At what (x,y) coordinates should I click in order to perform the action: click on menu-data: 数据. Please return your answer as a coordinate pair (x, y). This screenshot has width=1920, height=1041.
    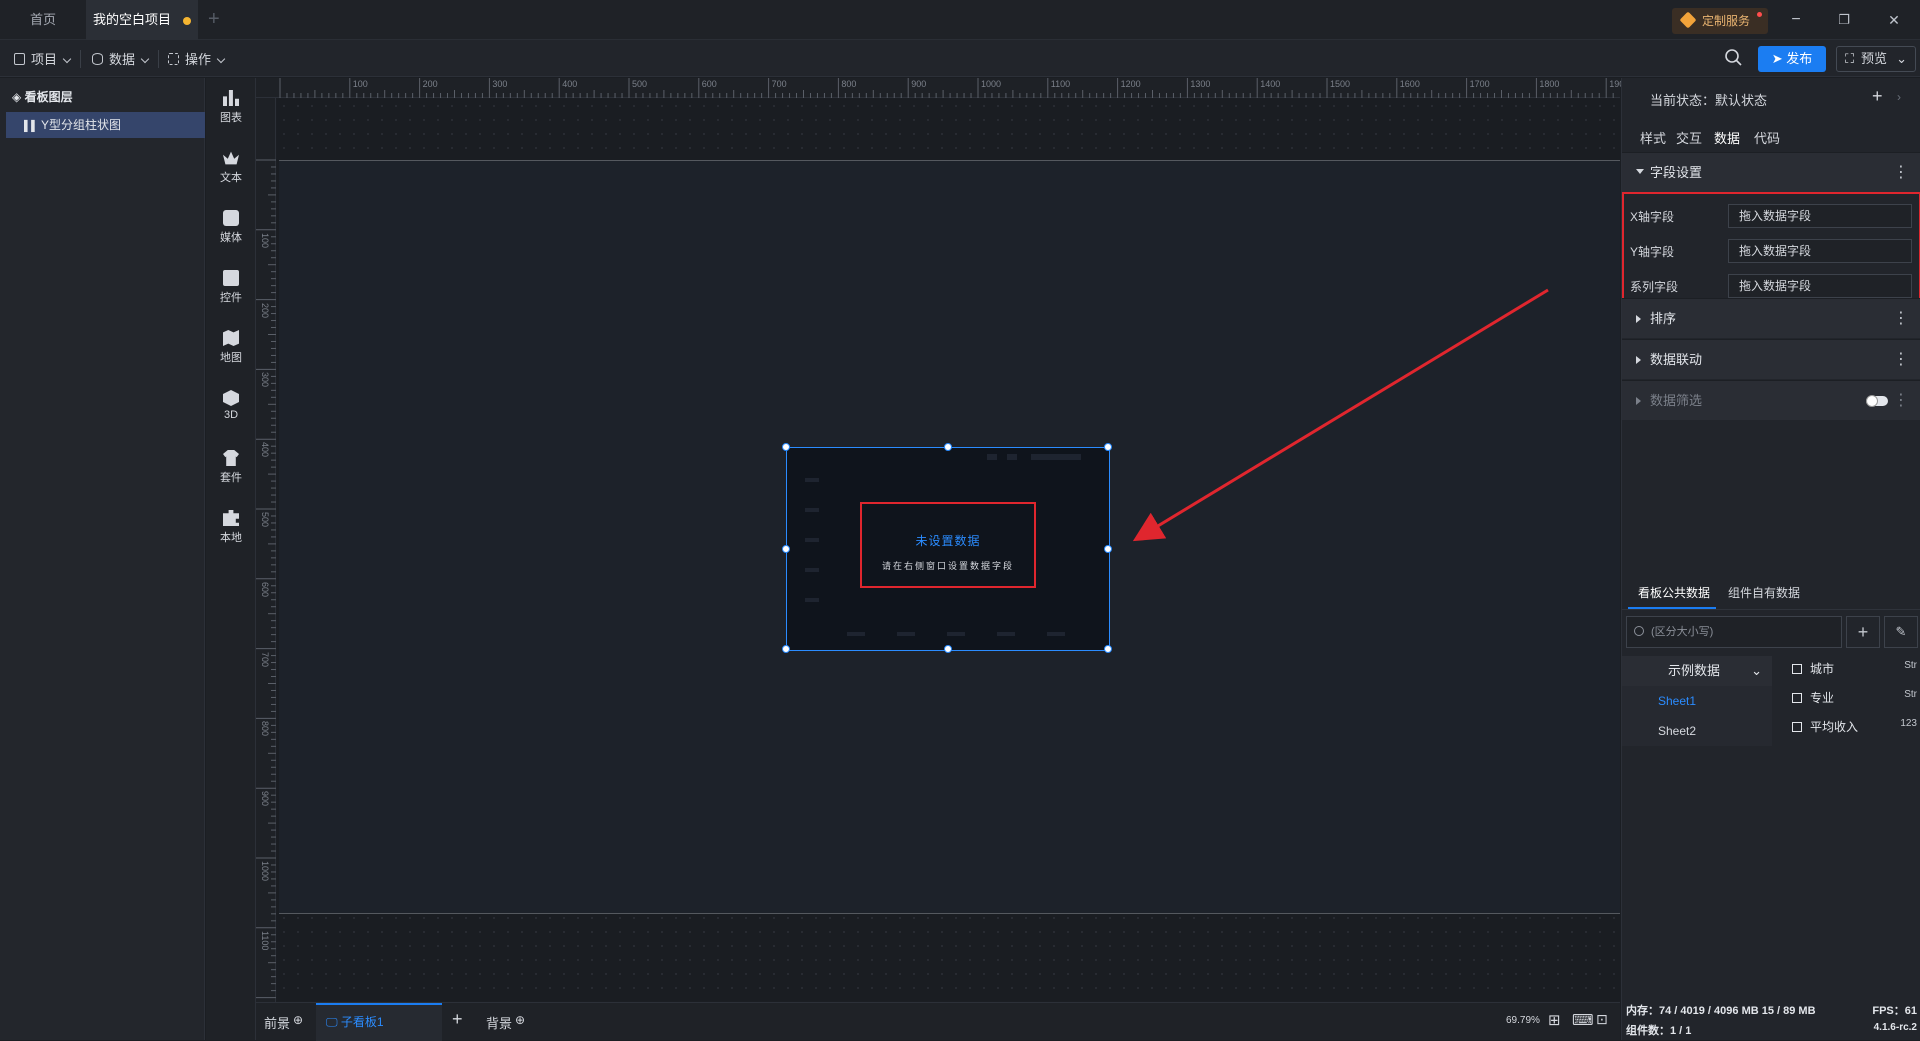
    Looking at the image, I should click on (121, 58).